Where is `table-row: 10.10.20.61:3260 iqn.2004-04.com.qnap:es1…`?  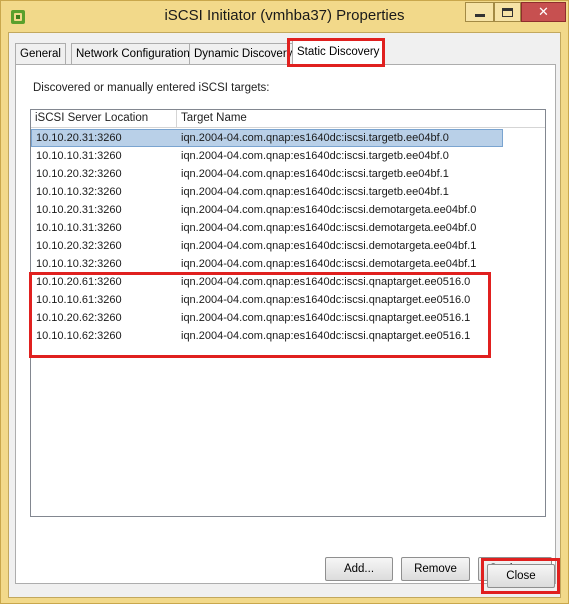
table-row: 10.10.20.61:3260 iqn.2004-04.com.qnap:es1… is located at coordinates (288, 282).